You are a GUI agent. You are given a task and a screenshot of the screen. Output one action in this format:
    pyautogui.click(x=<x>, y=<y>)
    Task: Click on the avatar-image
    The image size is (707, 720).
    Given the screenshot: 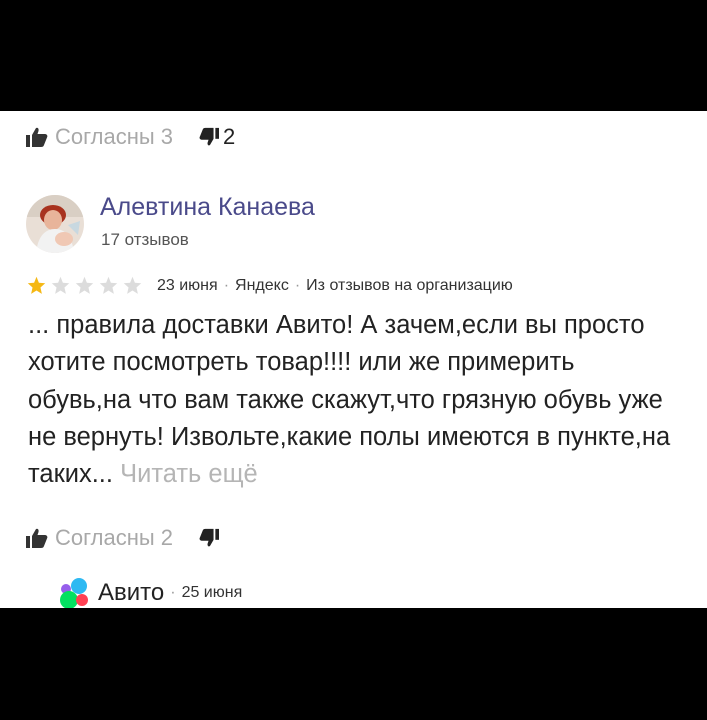 What is the action you would take?
    pyautogui.click(x=55, y=224)
    